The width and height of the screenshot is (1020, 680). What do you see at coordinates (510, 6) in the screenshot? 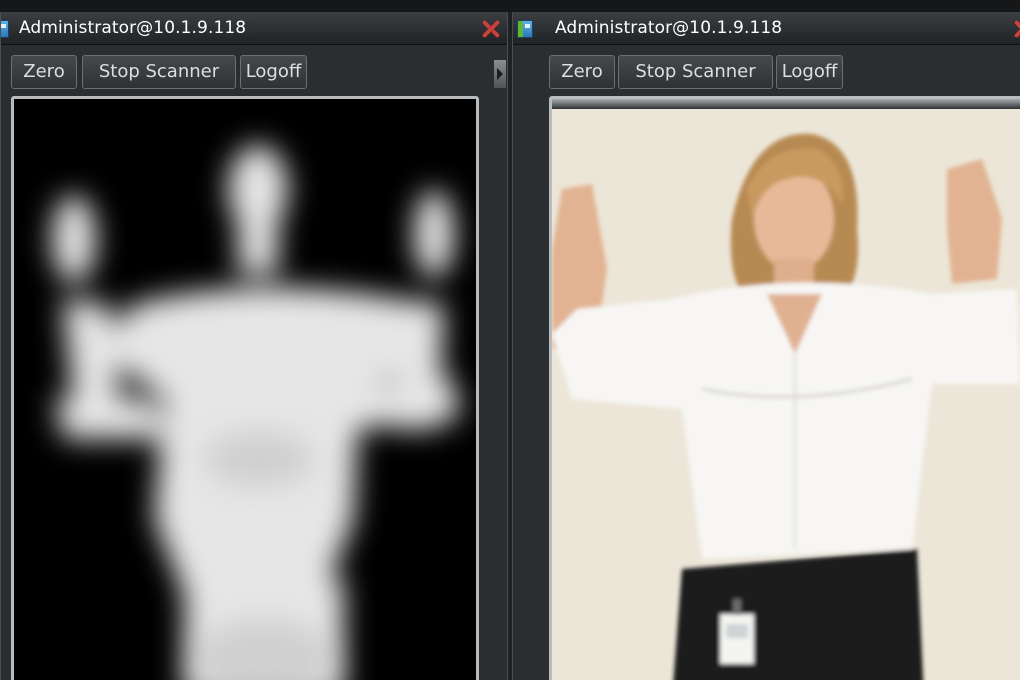
I see `desktop-top-strip` at bounding box center [510, 6].